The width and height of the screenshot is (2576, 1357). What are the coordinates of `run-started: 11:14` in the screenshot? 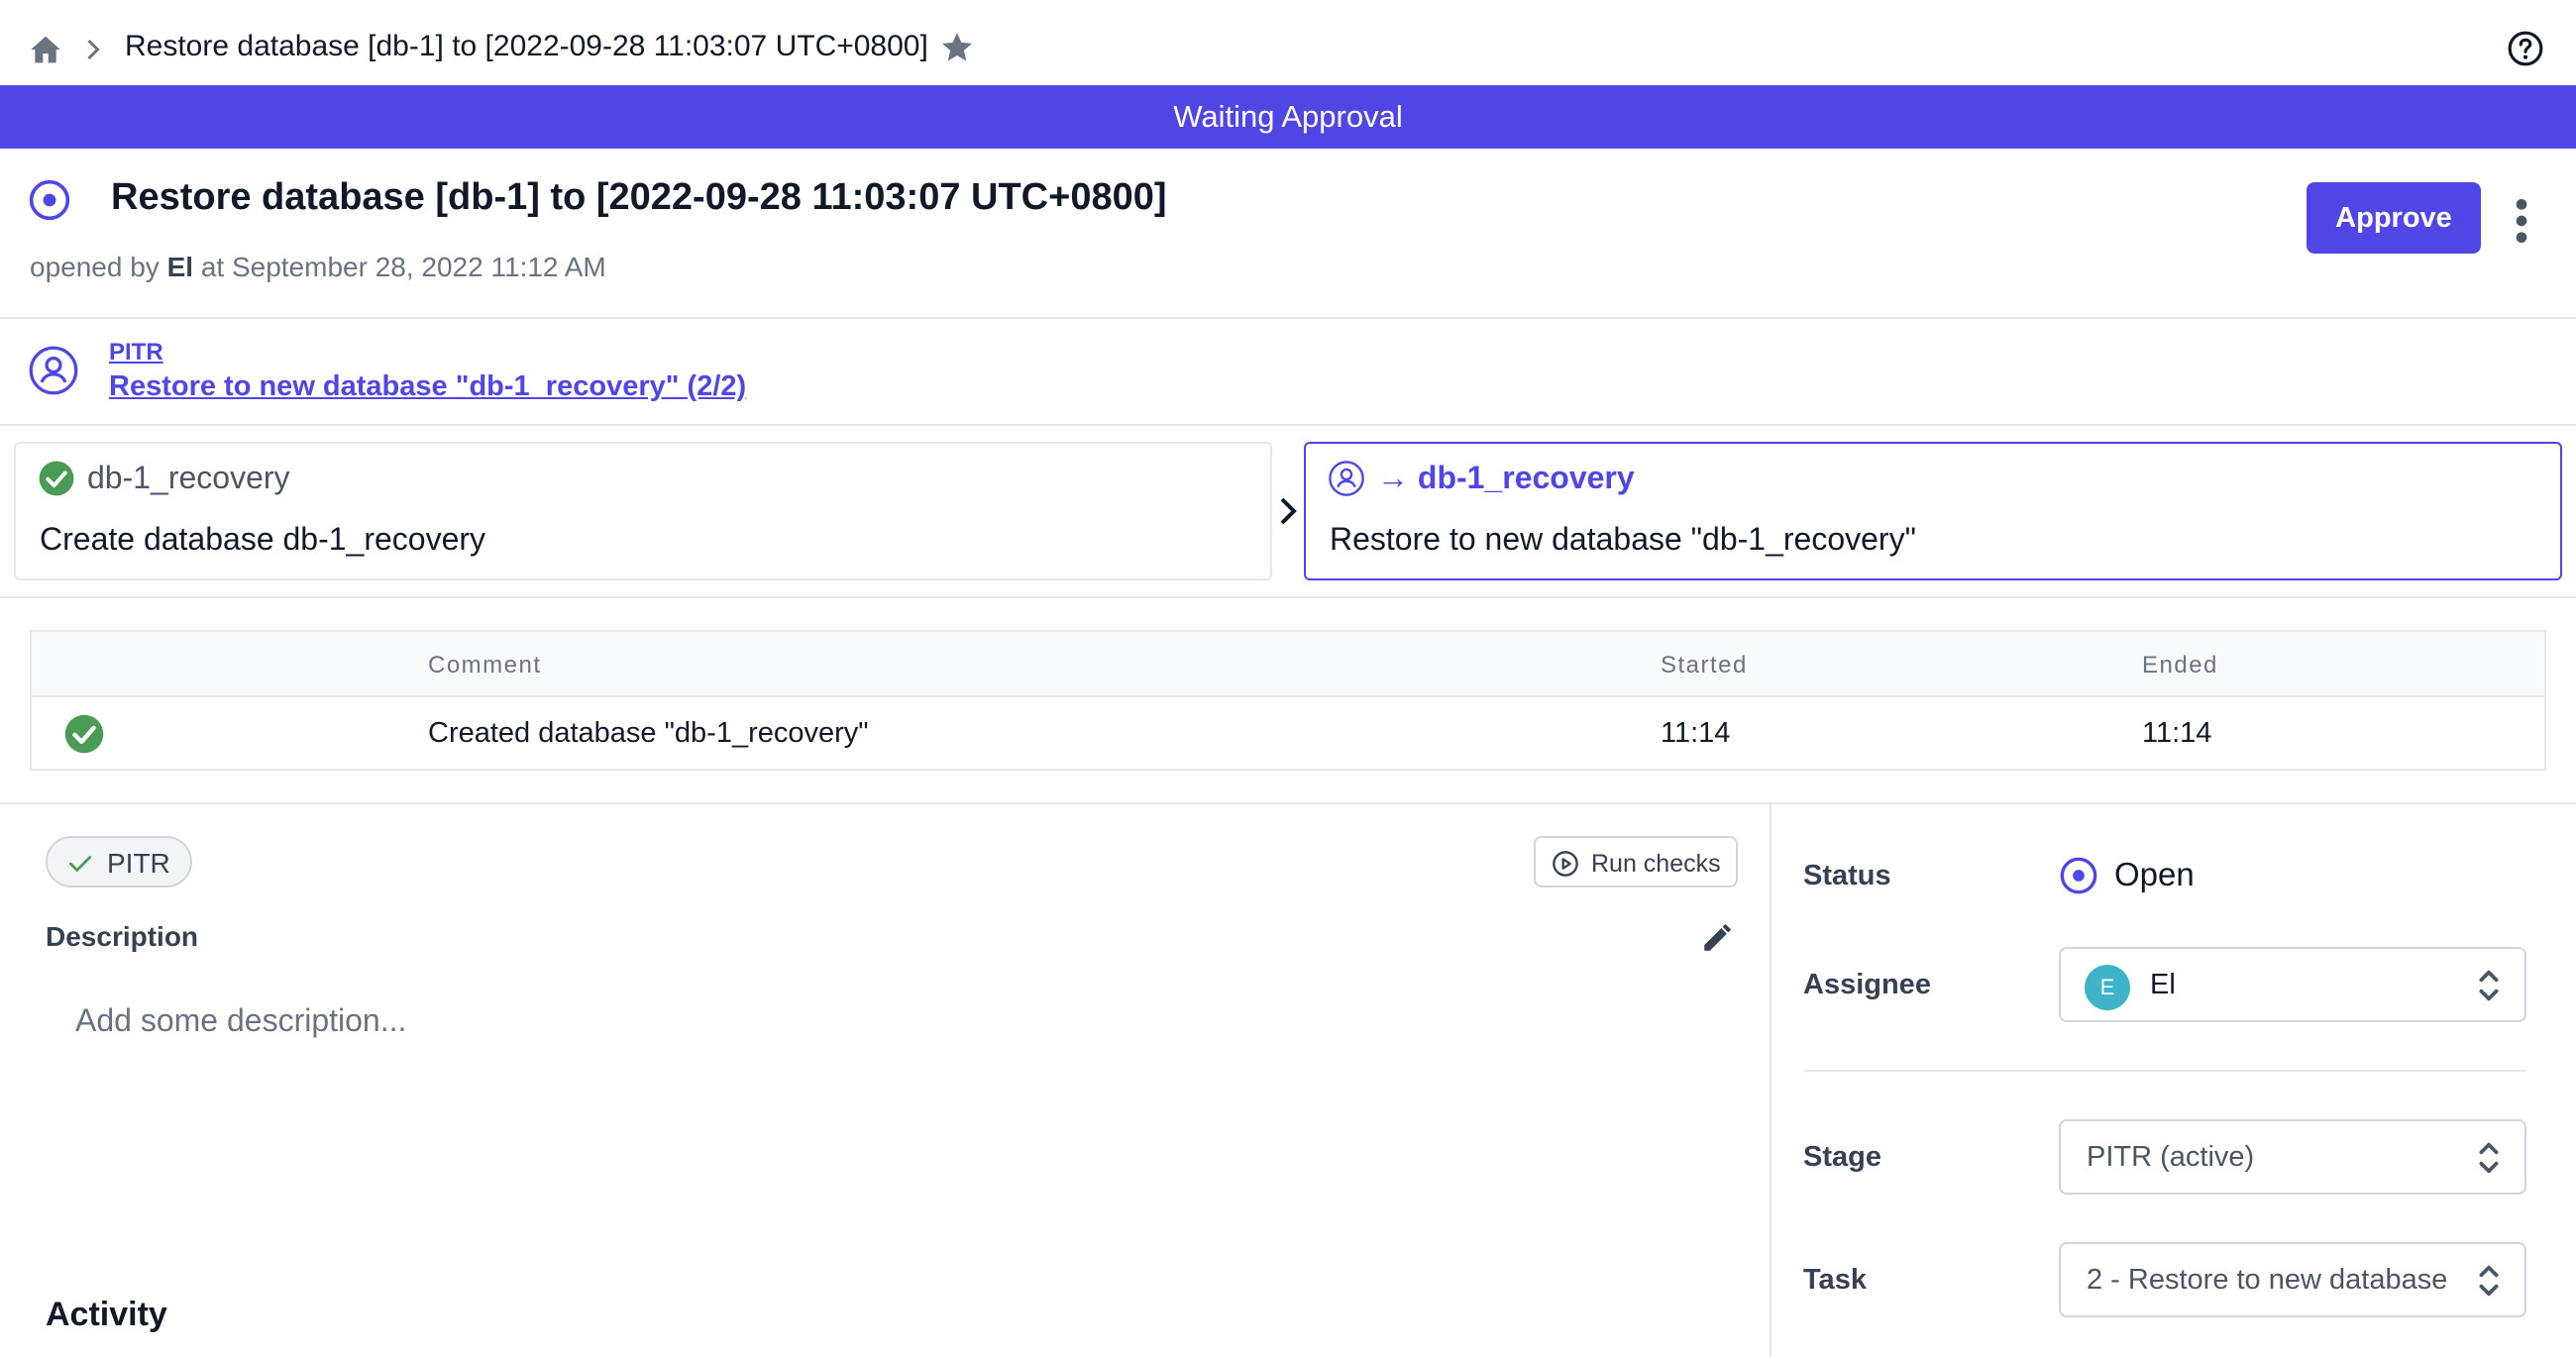 It's located at (1696, 733).